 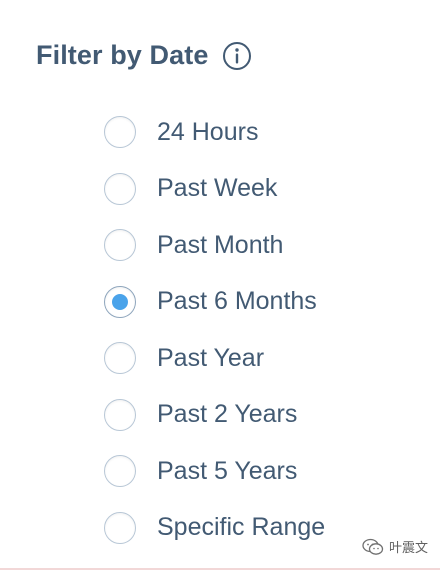 I want to click on info-circle-icon, so click(x=237, y=56).